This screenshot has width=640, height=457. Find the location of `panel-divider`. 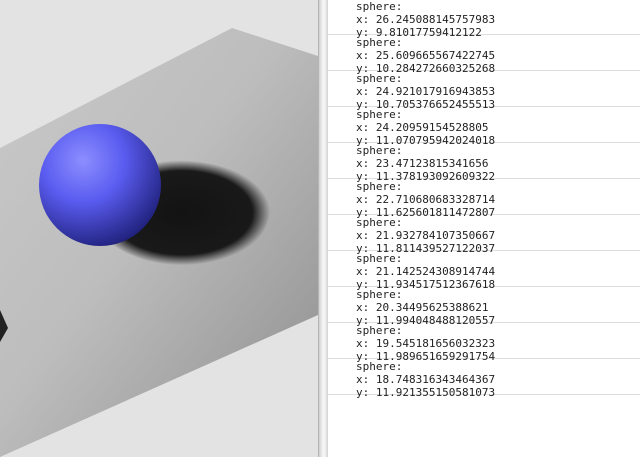

panel-divider is located at coordinates (323, 228).